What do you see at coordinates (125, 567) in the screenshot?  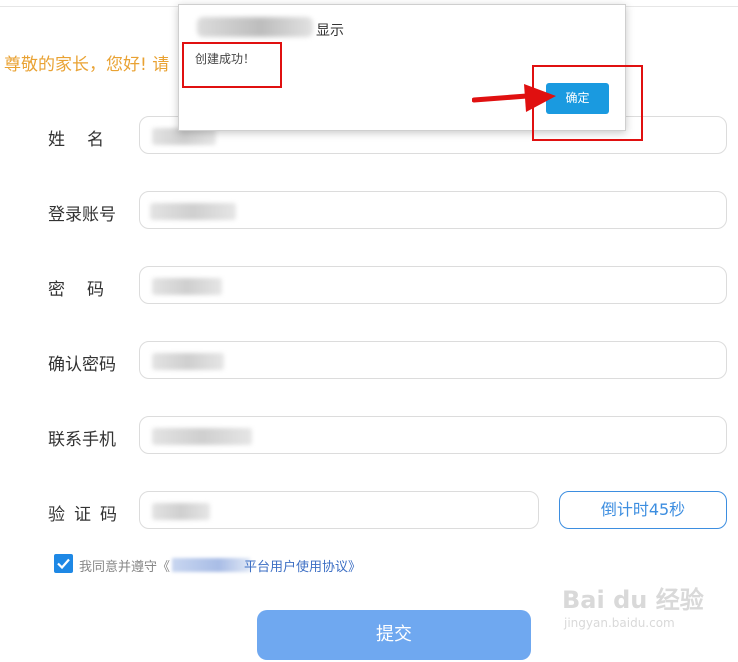 I see `agreement-prefix: 我同意并遵守《` at bounding box center [125, 567].